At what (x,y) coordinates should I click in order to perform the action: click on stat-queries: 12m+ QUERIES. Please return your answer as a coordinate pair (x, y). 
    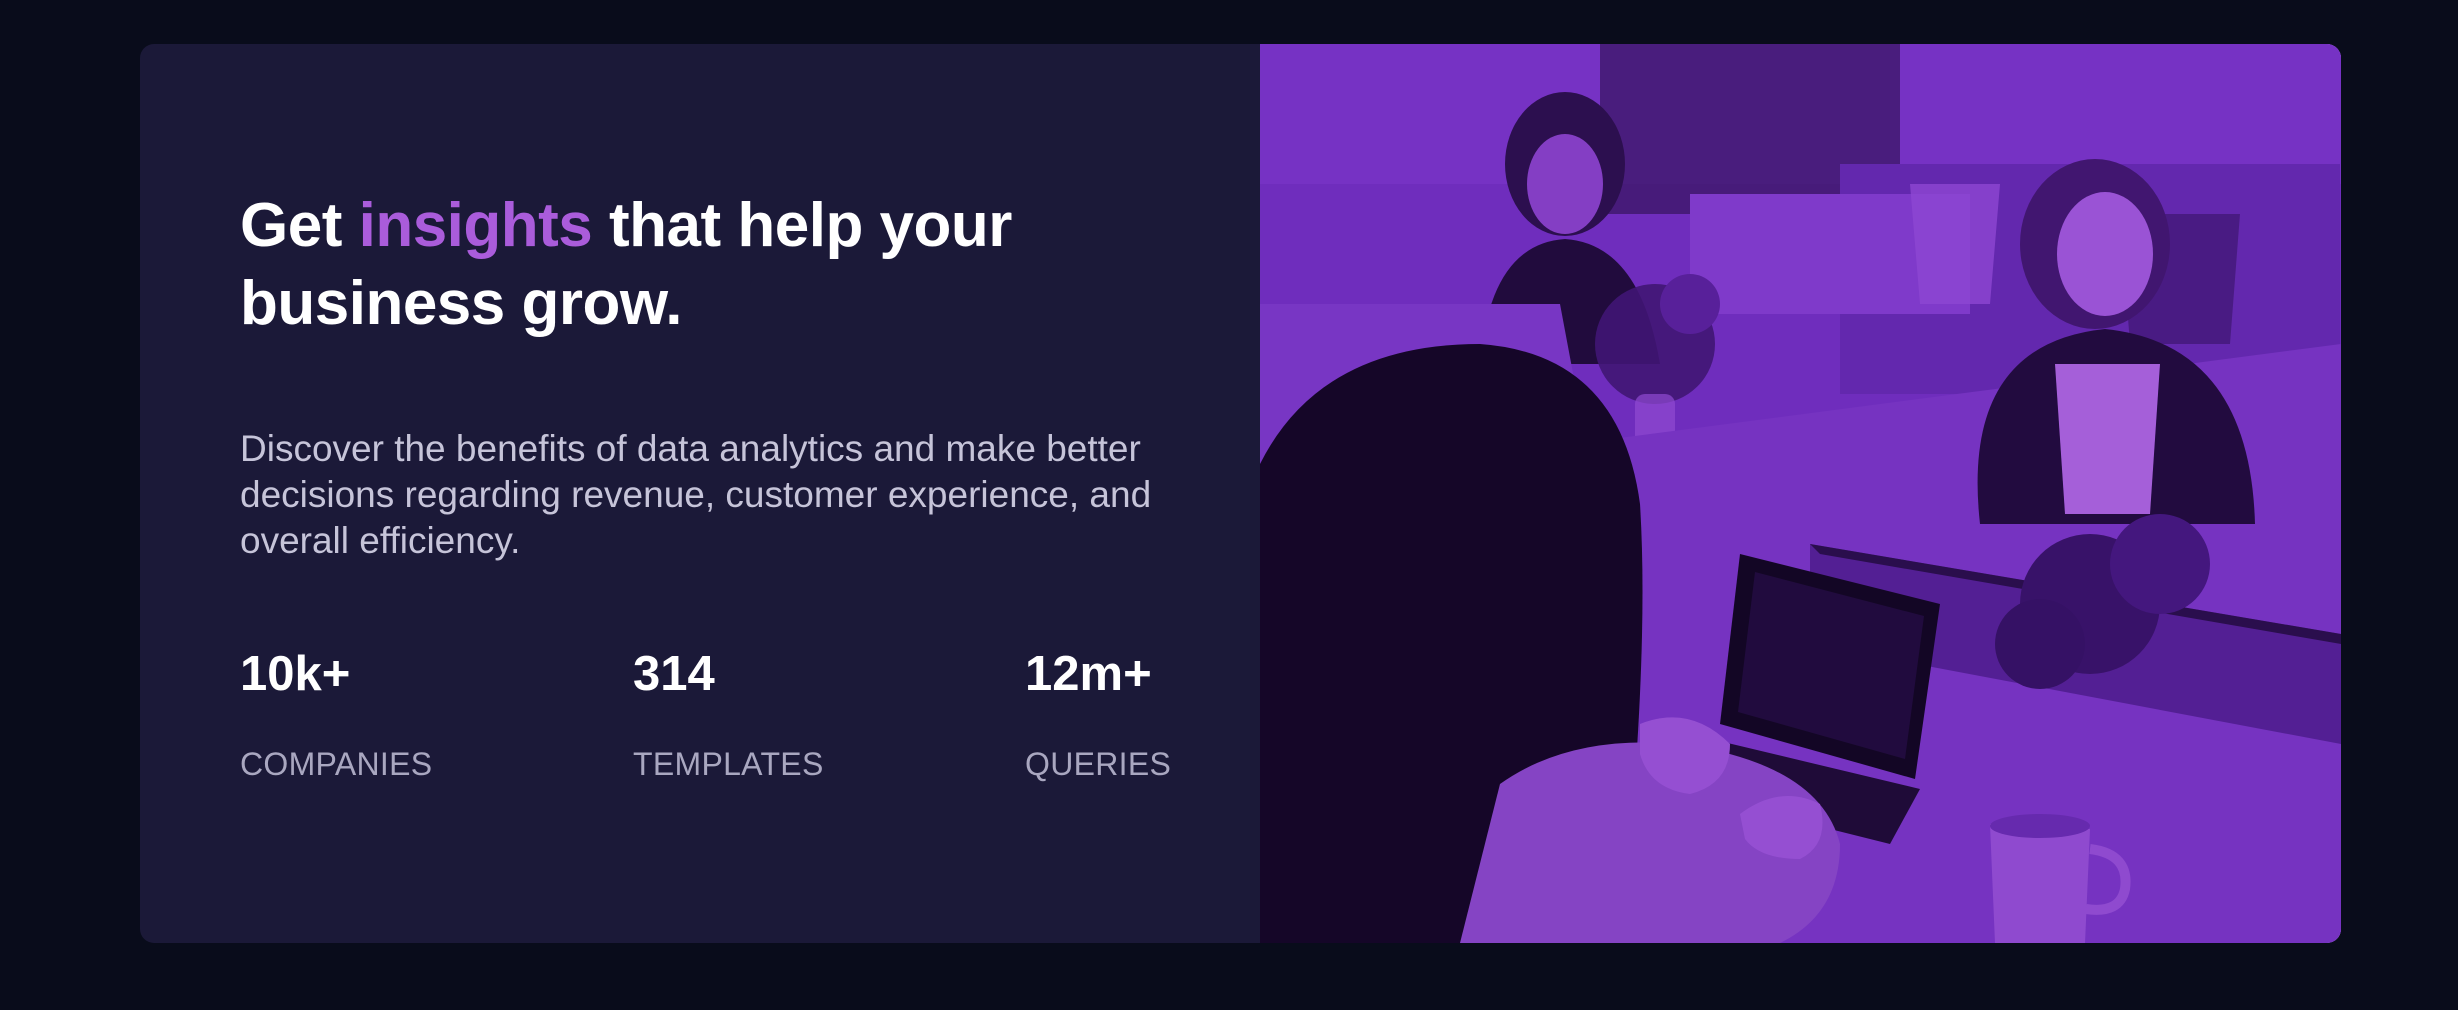
    Looking at the image, I should click on (1098, 714).